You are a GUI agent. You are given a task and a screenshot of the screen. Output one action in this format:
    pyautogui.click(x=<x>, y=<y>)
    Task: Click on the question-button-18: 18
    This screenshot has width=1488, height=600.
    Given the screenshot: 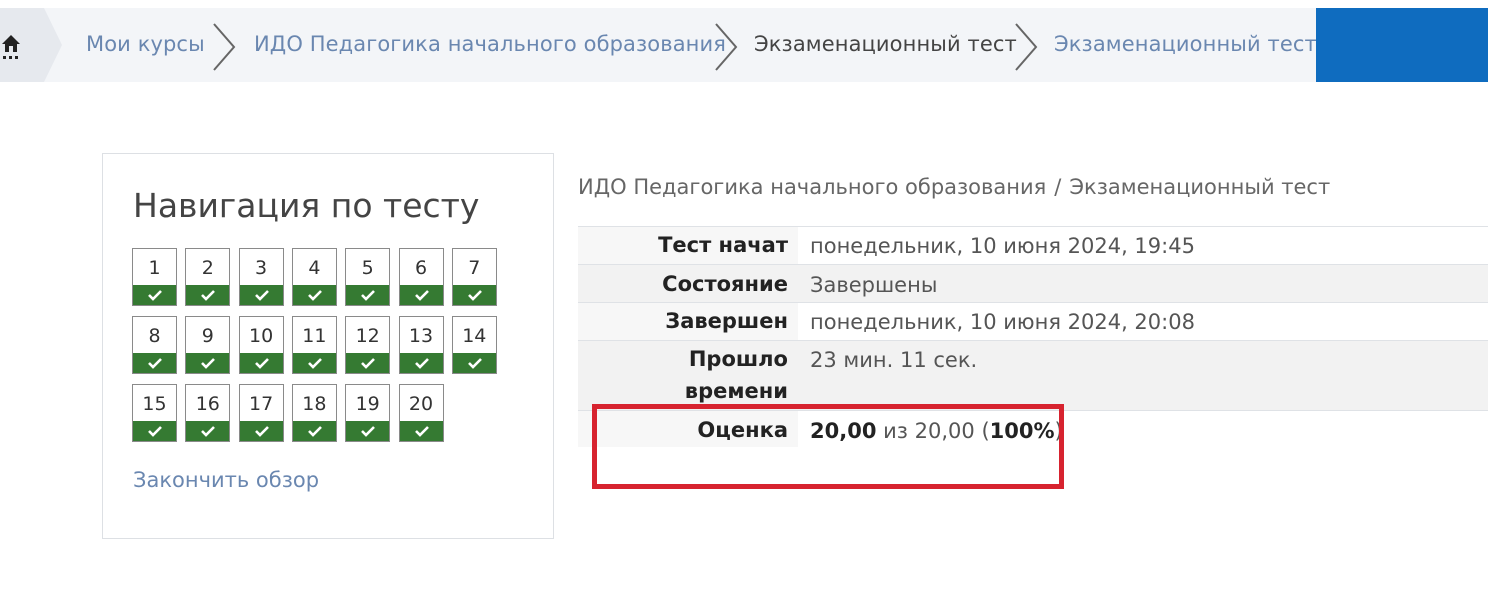 What is the action you would take?
    pyautogui.click(x=314, y=413)
    